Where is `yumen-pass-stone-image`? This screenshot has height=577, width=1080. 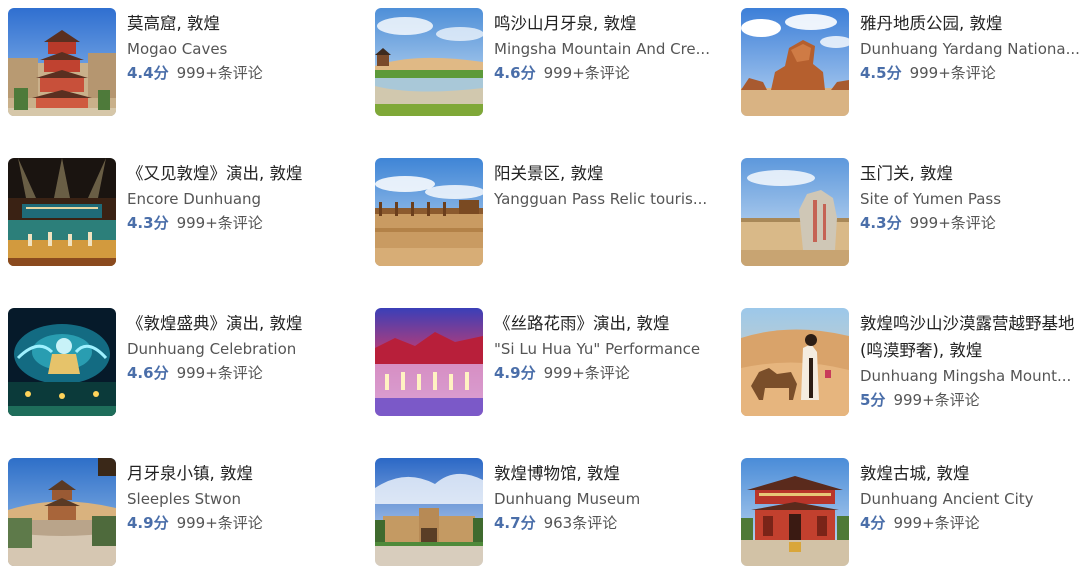
yumen-pass-stone-image is located at coordinates (795, 212).